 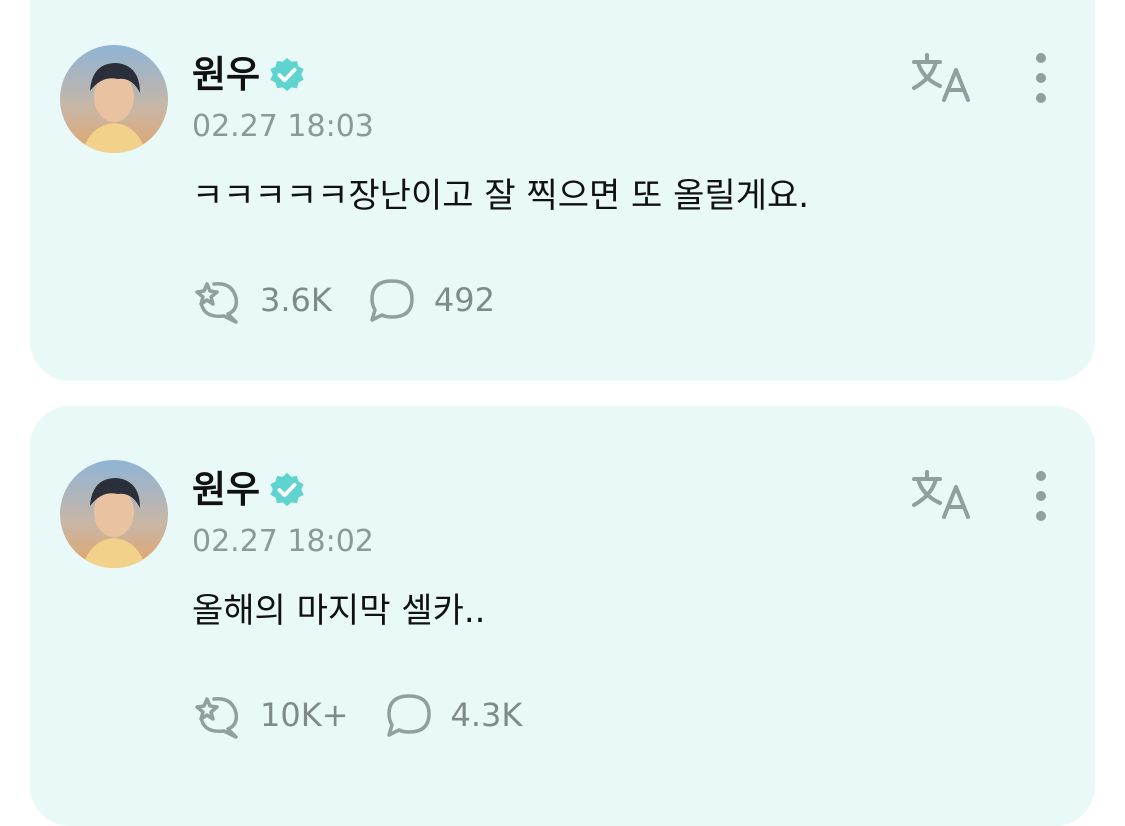 What do you see at coordinates (283, 541) in the screenshot?
I see `post-timestamp: 02.27 18:02` at bounding box center [283, 541].